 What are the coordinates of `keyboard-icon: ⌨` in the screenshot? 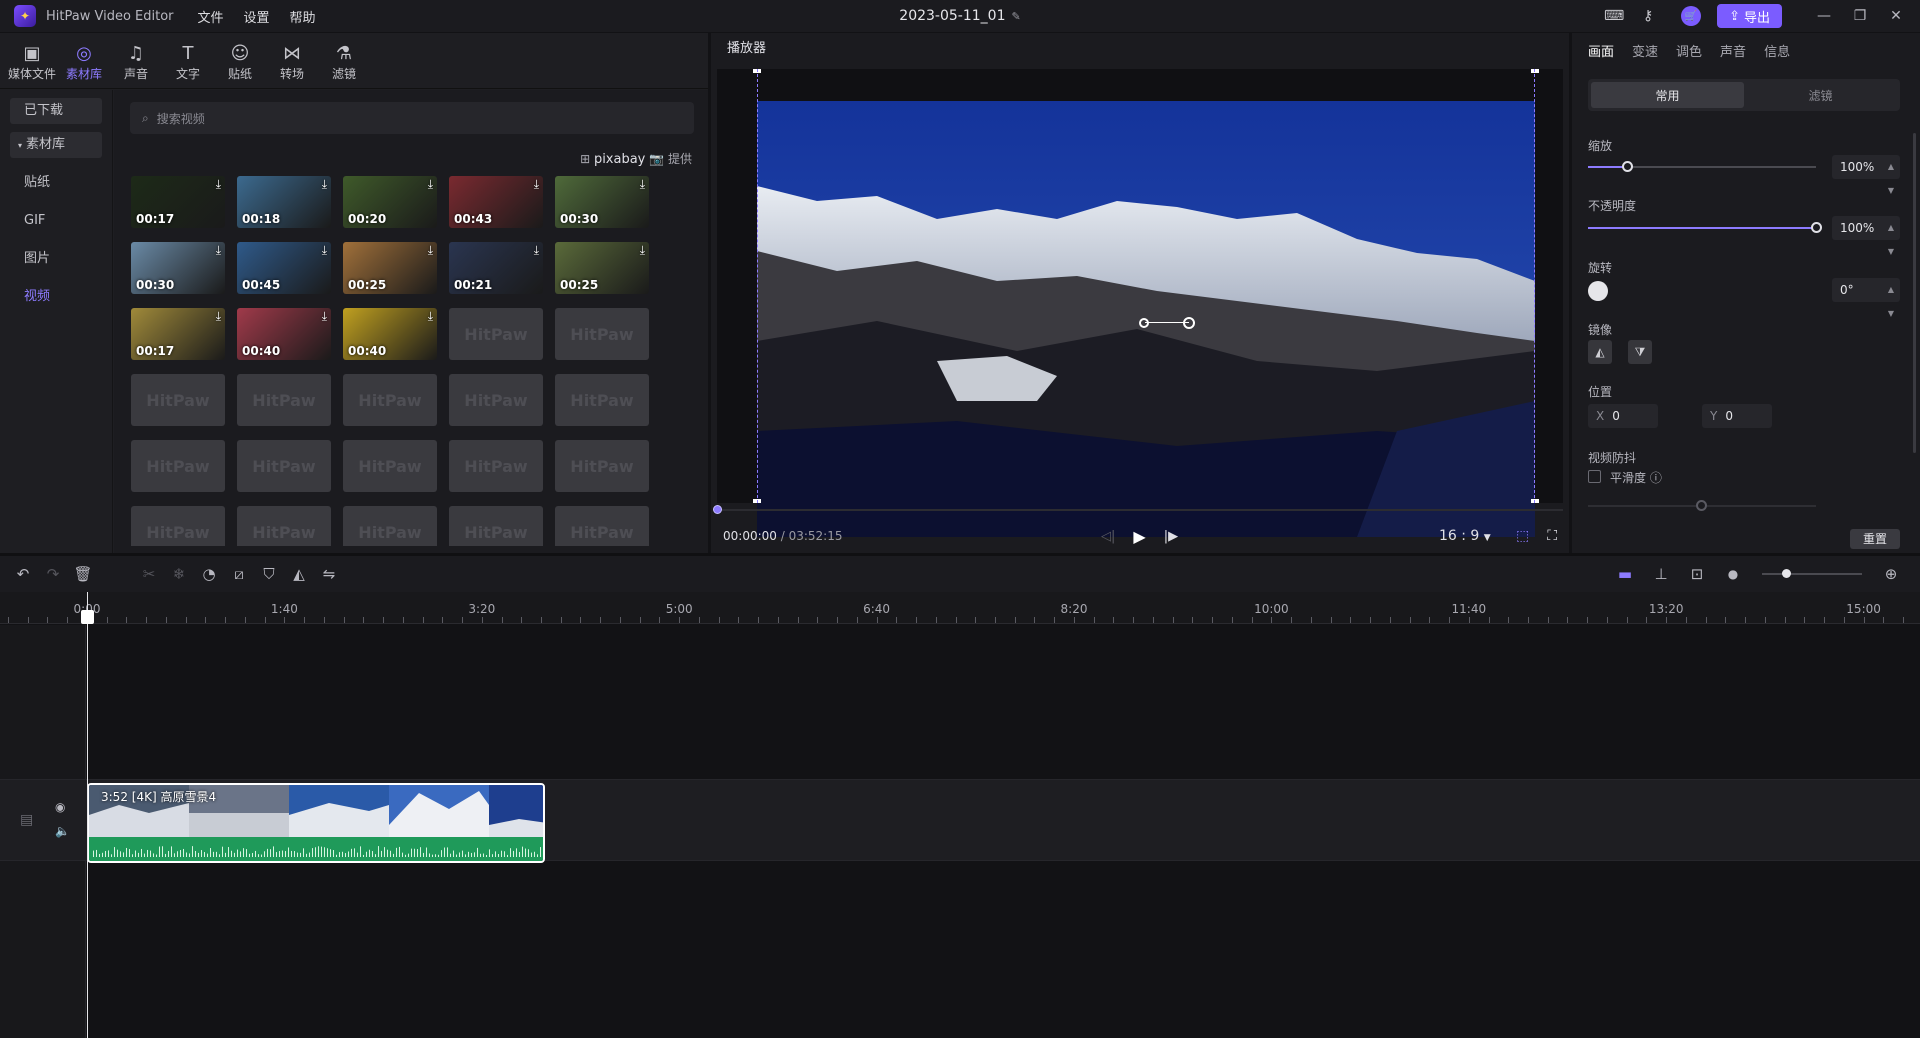 It's located at (1614, 16).